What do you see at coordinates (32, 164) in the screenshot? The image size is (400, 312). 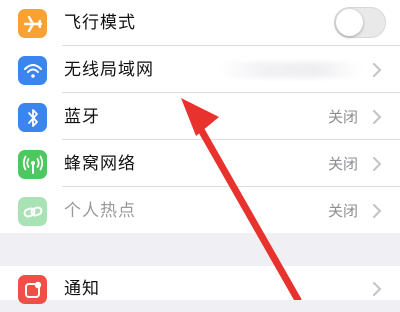 I see `antenna-icon` at bounding box center [32, 164].